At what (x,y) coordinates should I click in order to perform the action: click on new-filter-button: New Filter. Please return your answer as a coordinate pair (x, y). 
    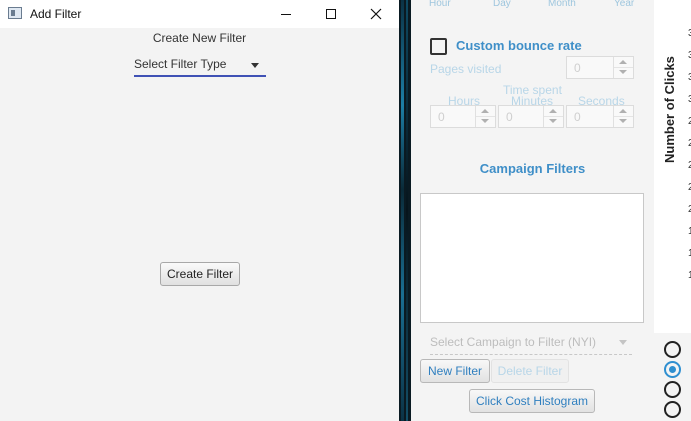
    Looking at the image, I should click on (455, 371).